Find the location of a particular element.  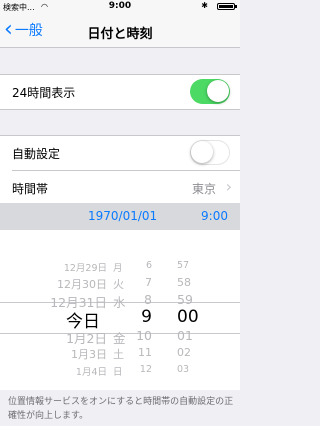

picker-minute-item: 58 is located at coordinates (184, 282).